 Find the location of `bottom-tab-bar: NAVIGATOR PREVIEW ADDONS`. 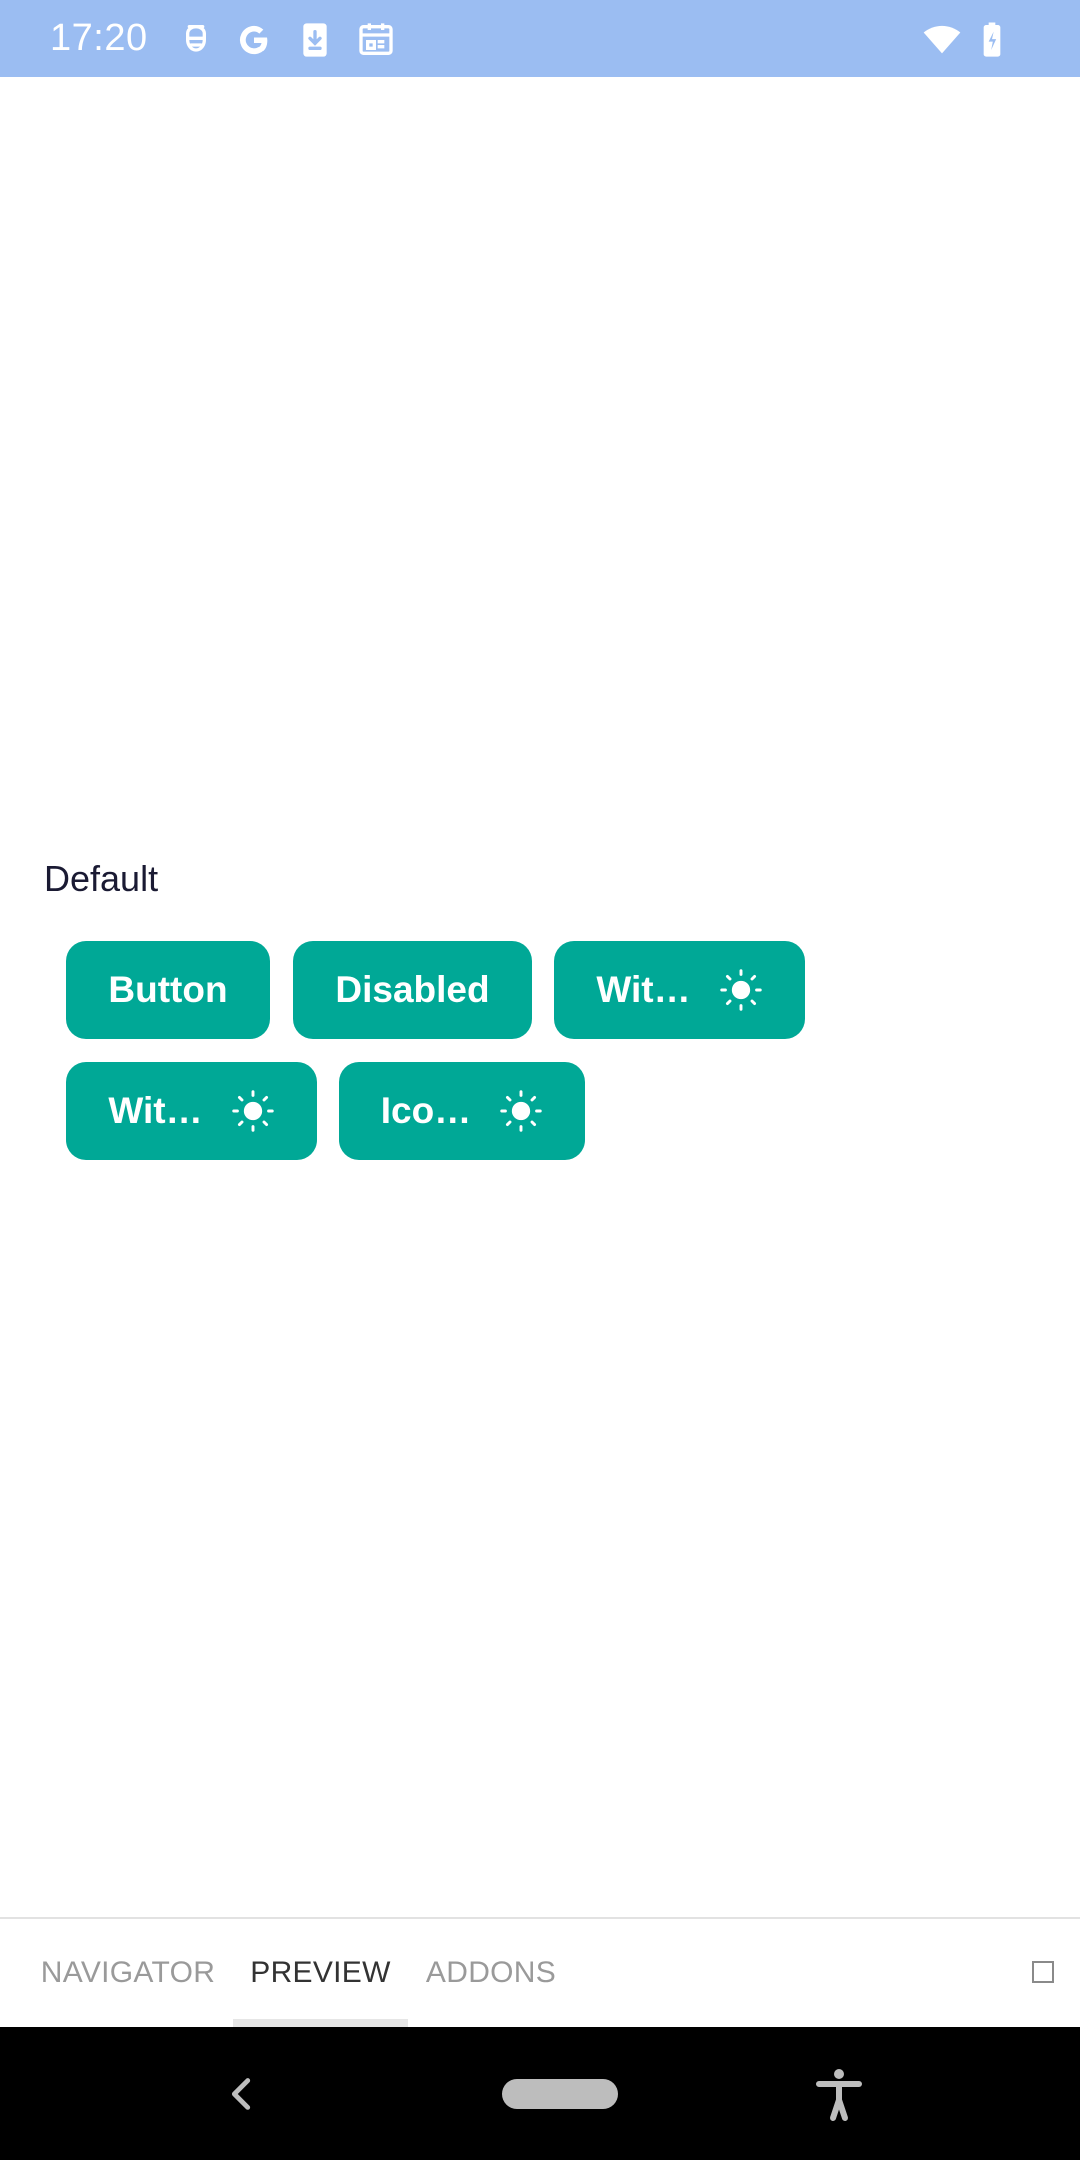

bottom-tab-bar: NAVIGATOR PREVIEW ADDONS is located at coordinates (540, 1972).